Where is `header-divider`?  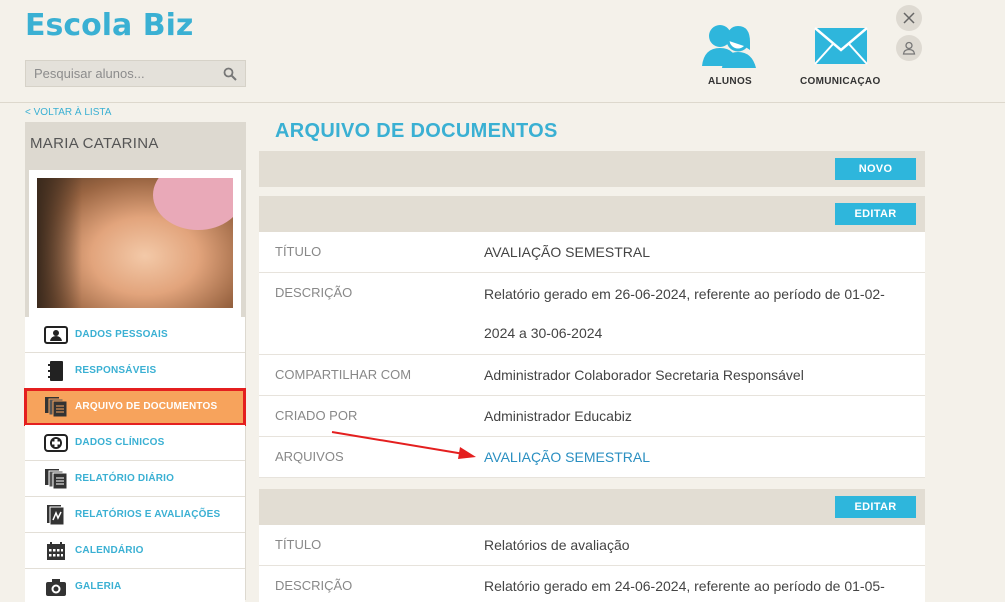
header-divider is located at coordinates (502, 102).